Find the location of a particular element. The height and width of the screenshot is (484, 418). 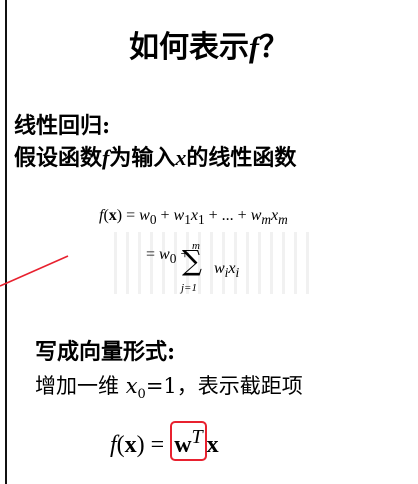

vector-form-equation: f(x) = wT x is located at coordinates (164, 441).